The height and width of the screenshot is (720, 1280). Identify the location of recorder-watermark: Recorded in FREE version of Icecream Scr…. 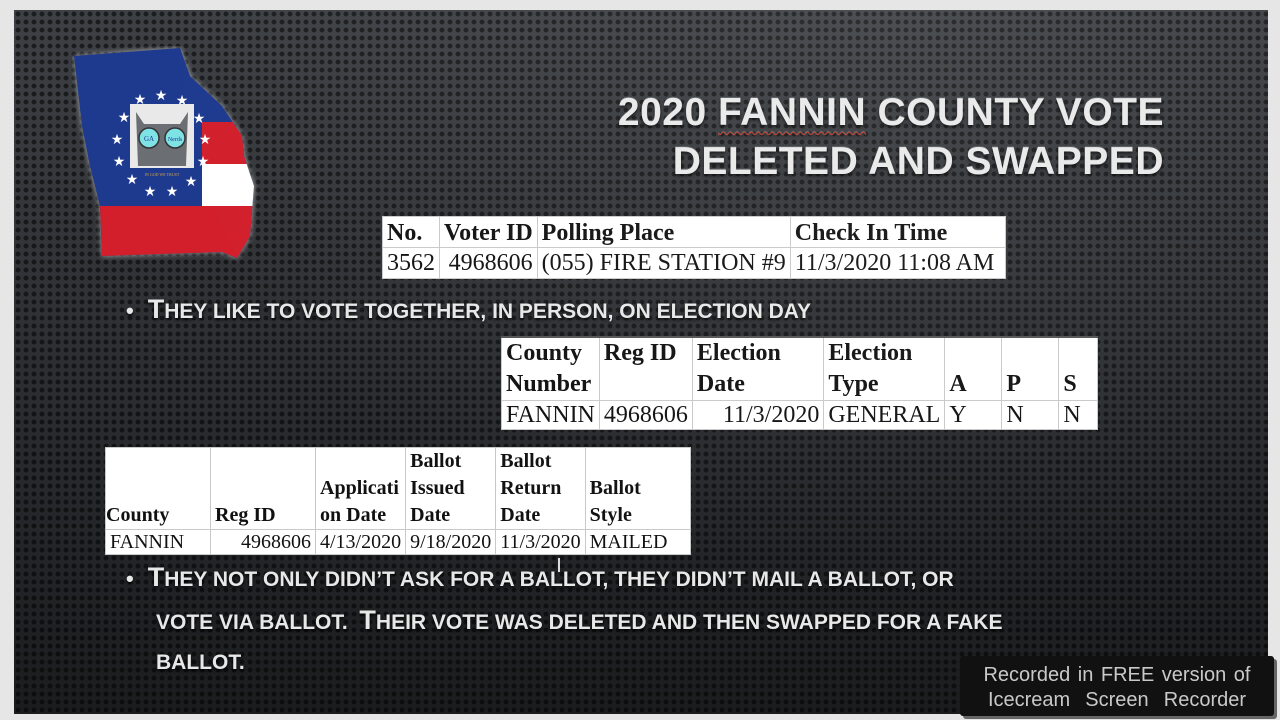
(1117, 686).